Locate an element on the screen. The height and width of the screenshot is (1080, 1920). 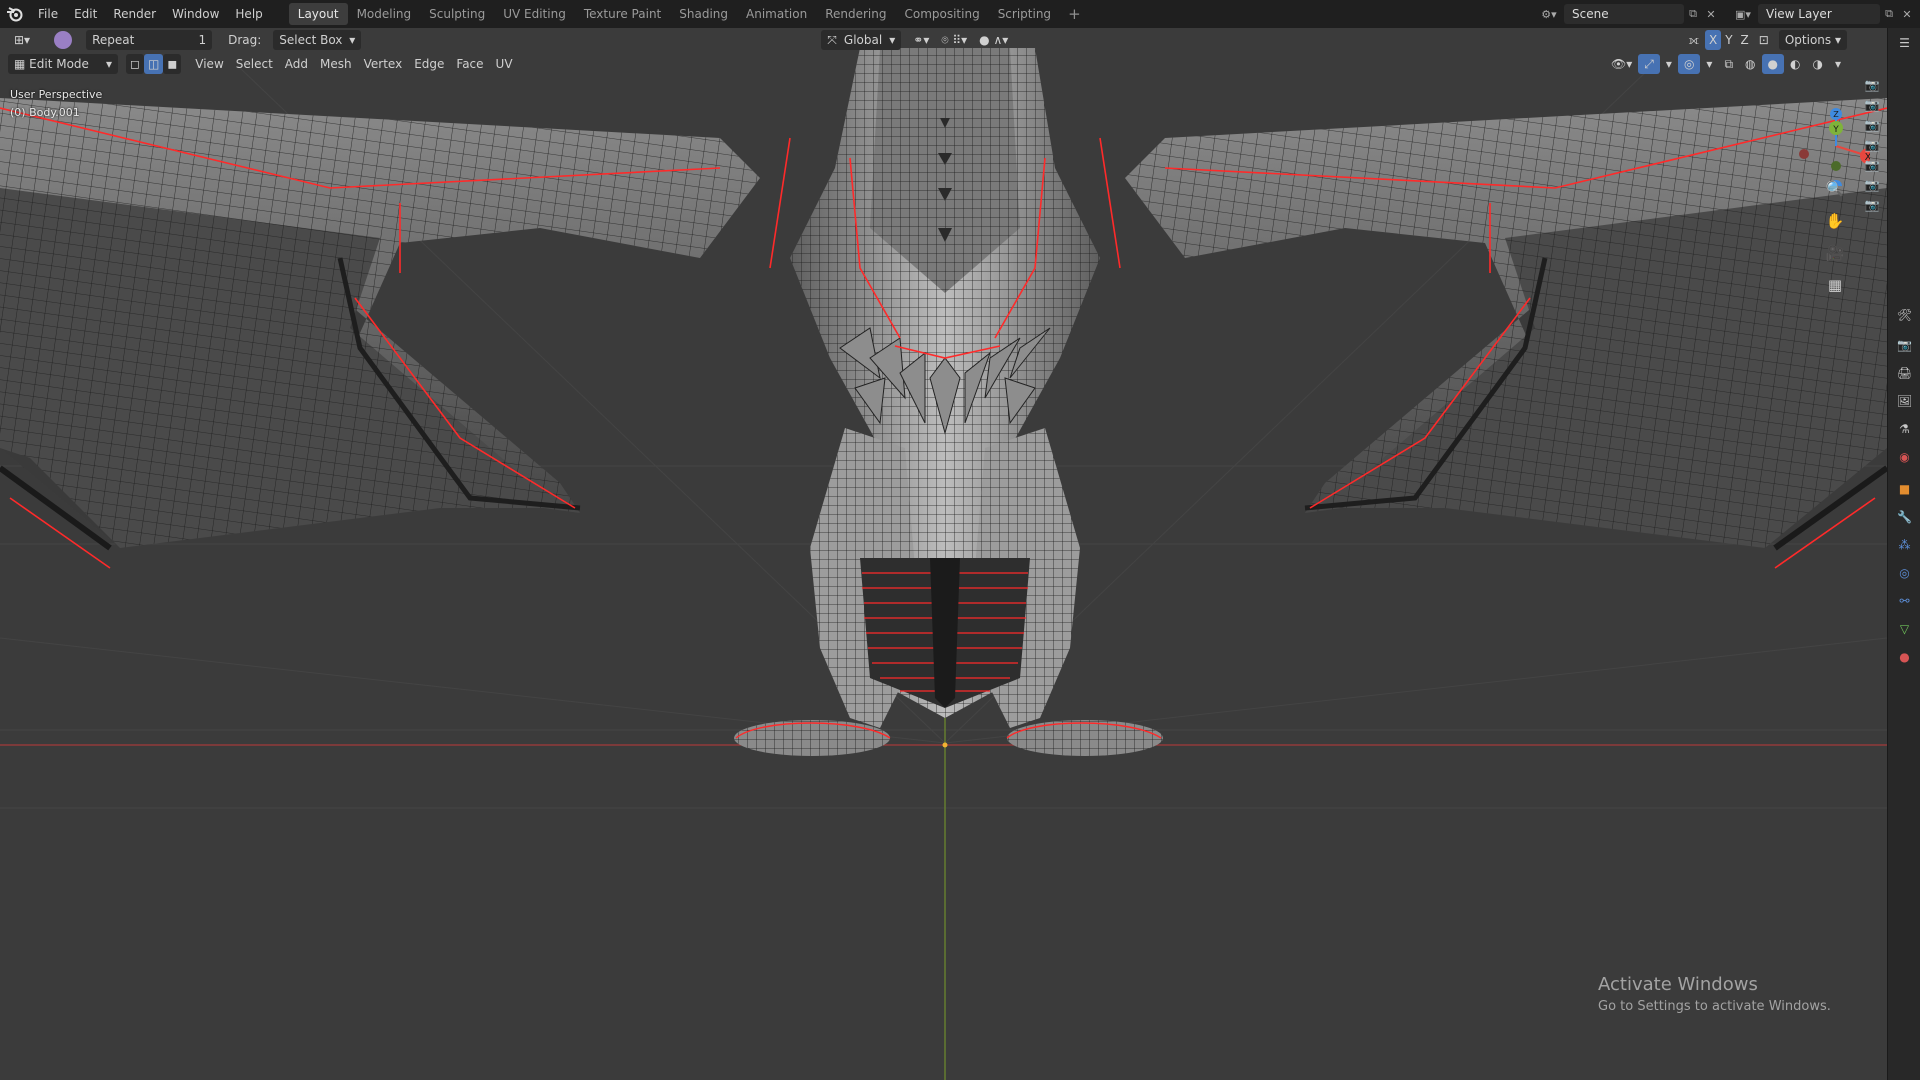
tab-rendering: Rendering is located at coordinates (855, 14).